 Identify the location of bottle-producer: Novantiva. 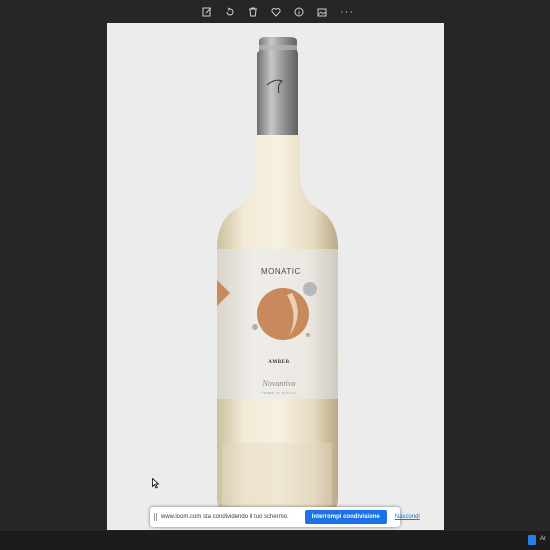
(279, 383).